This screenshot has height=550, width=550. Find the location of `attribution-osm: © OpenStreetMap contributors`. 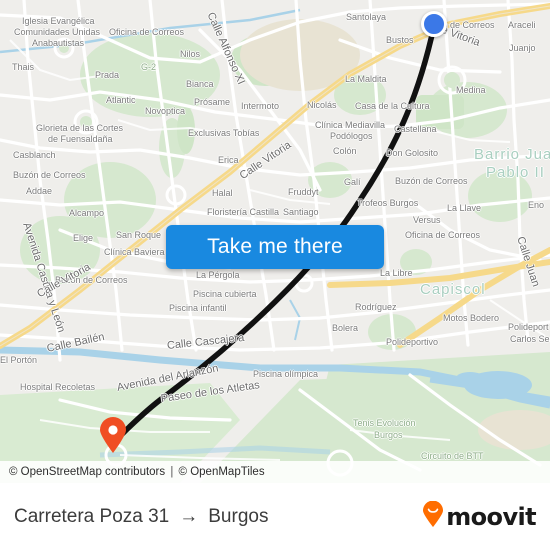

attribution-osm: © OpenStreetMap contributors is located at coordinates (87, 472).